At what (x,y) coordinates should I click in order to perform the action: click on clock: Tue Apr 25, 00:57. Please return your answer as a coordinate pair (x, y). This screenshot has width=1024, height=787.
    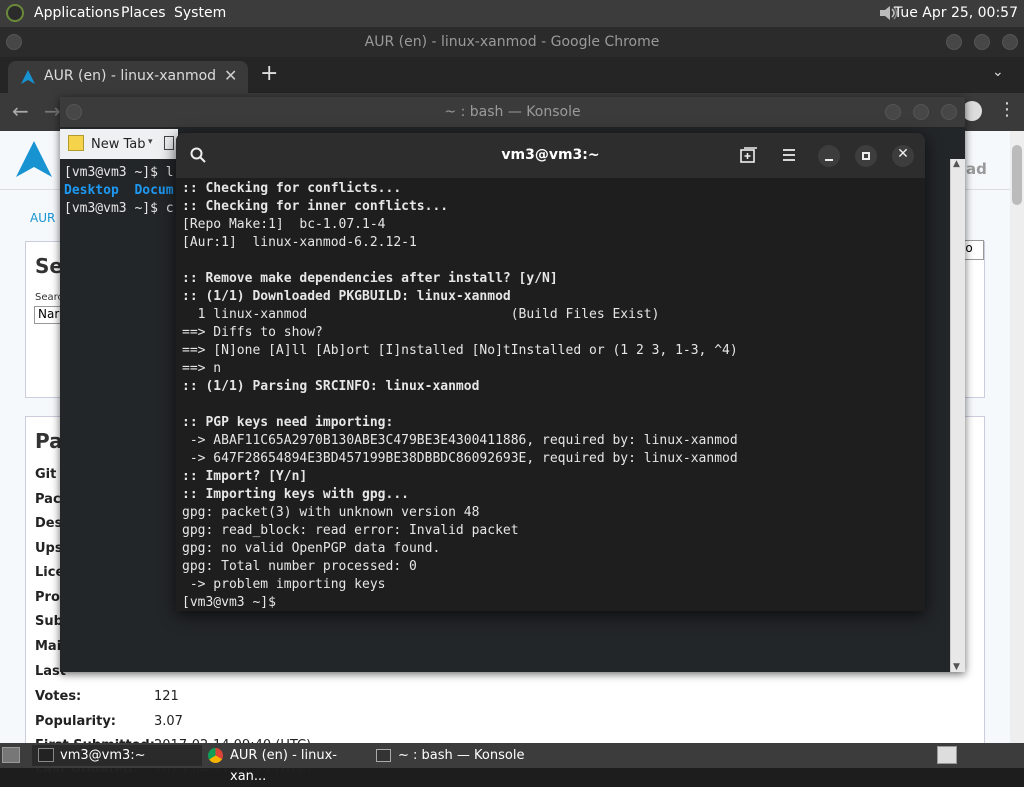
    Looking at the image, I should click on (956, 13).